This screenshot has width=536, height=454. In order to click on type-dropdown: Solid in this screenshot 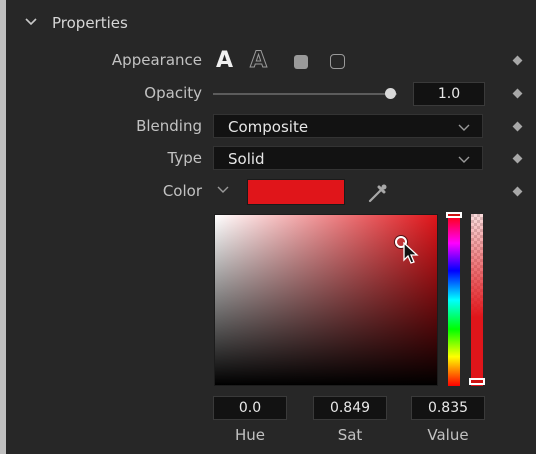, I will do `click(348, 158)`.